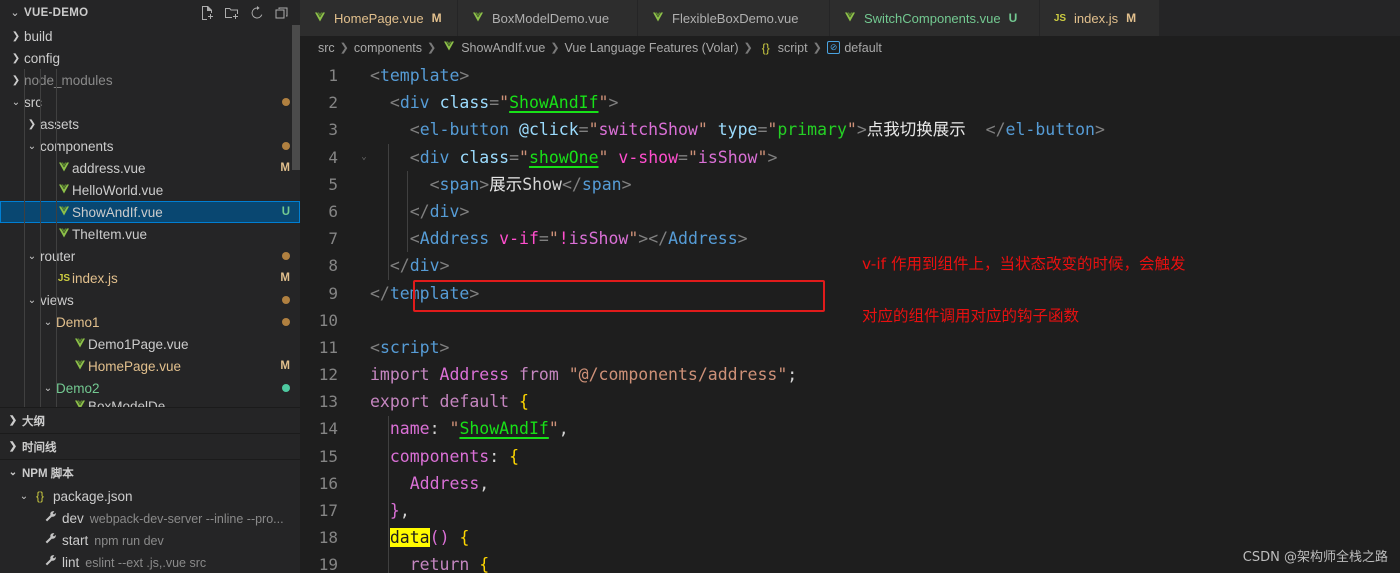 Image resolution: width=1400 pixels, height=573 pixels. I want to click on tree-item-index-js: JS index.js M, so click(150, 278).